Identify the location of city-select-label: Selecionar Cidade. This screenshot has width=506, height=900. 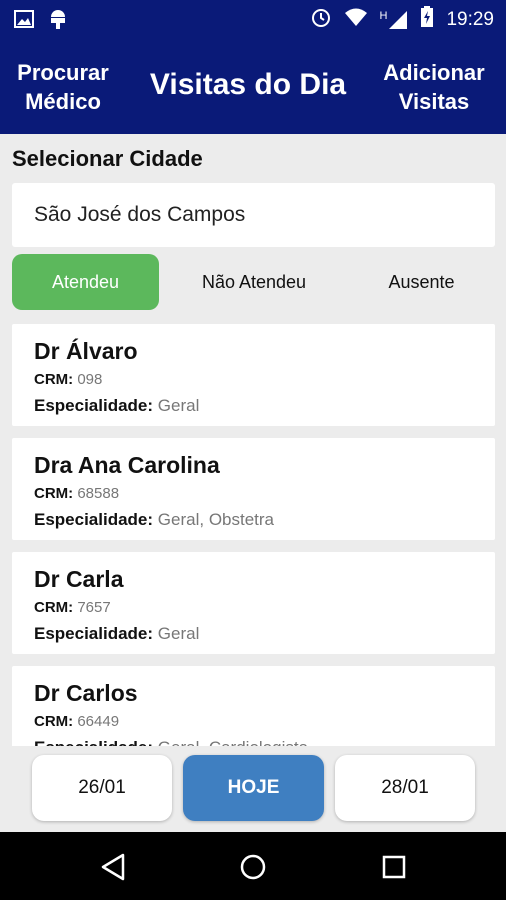
(107, 158).